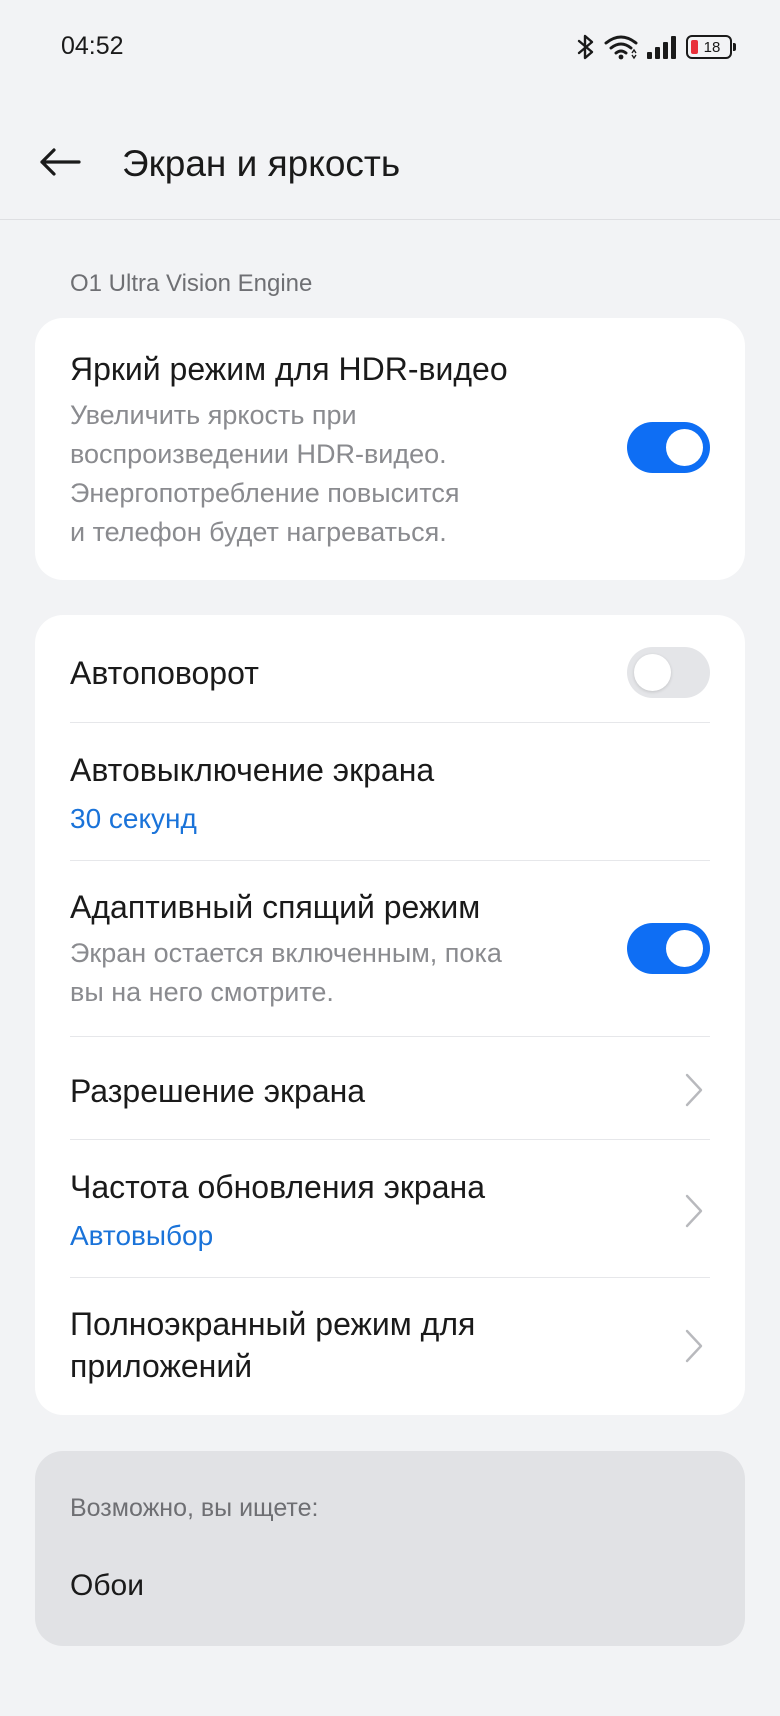  I want to click on hdr-bright-mode-toggle, so click(668, 447).